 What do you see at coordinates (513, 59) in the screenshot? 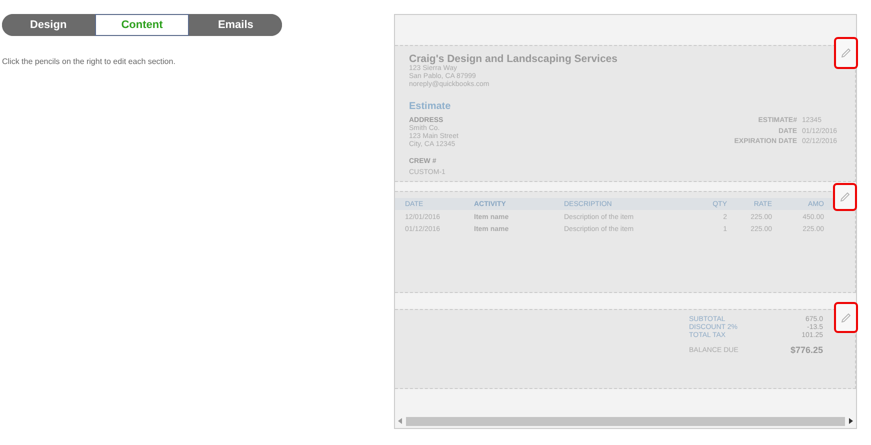
I see `company-name: Craig's Design and Landscaping Services` at bounding box center [513, 59].